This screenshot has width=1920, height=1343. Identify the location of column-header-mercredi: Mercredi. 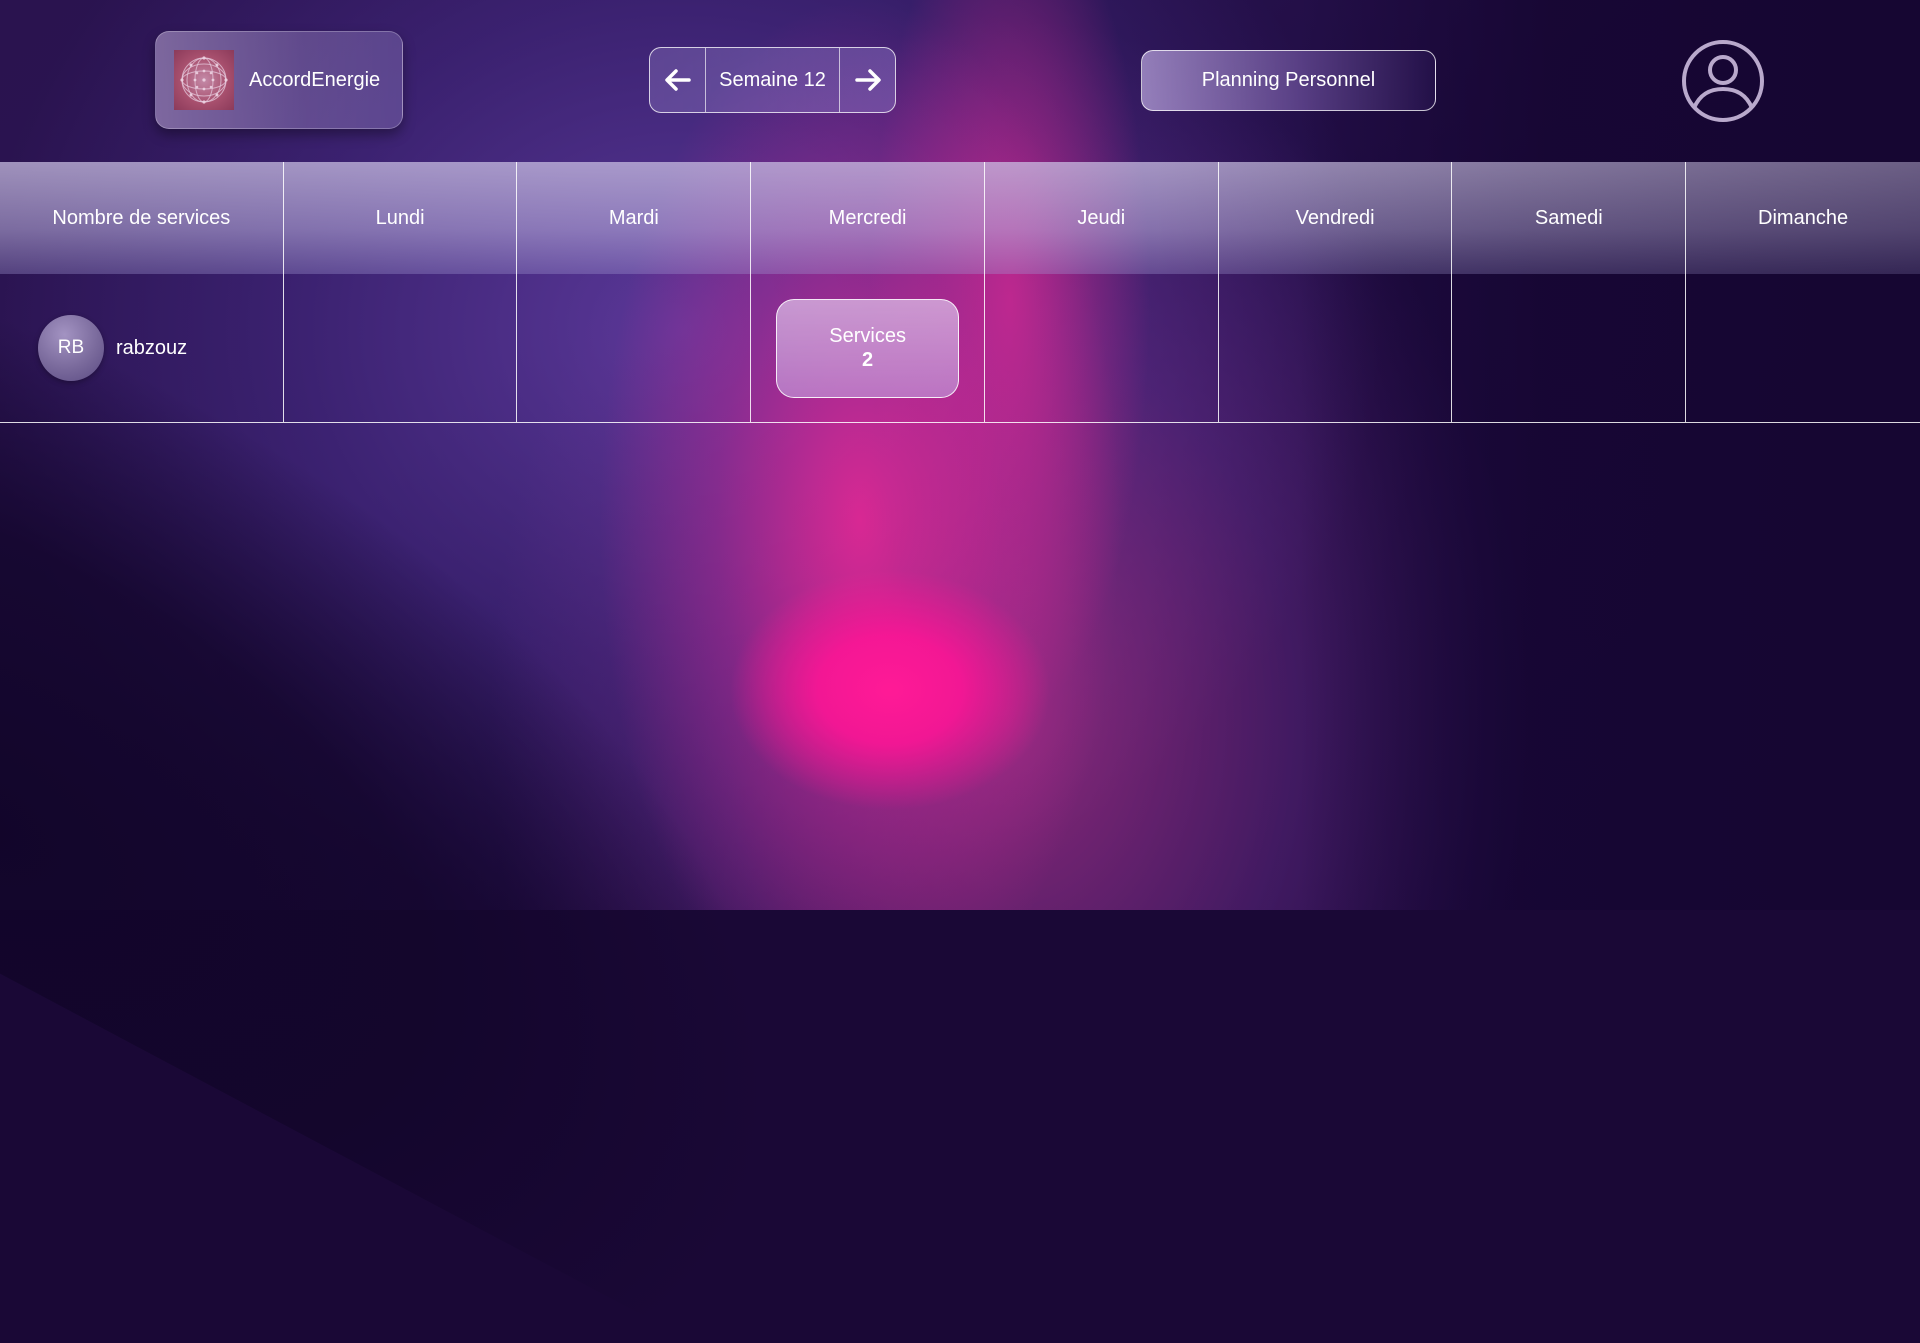
(868, 218).